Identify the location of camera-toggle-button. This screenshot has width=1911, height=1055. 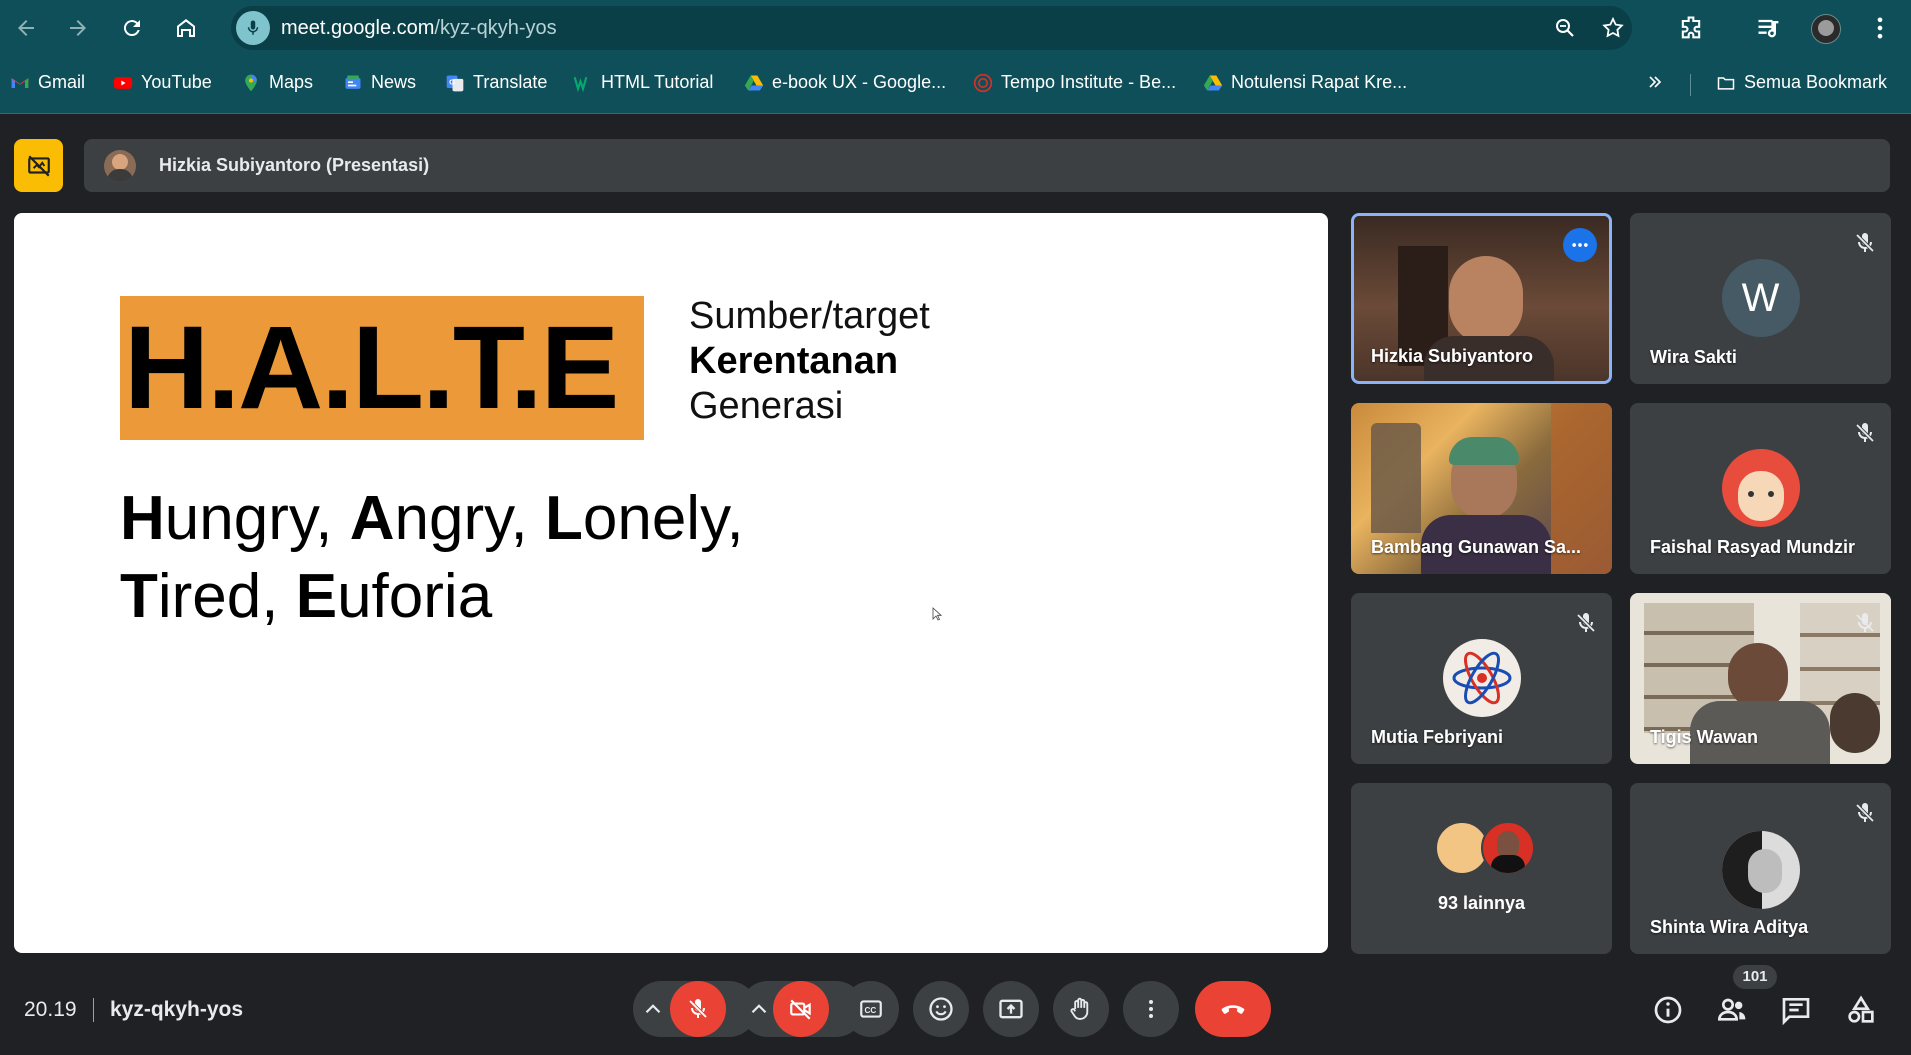
(801, 1009).